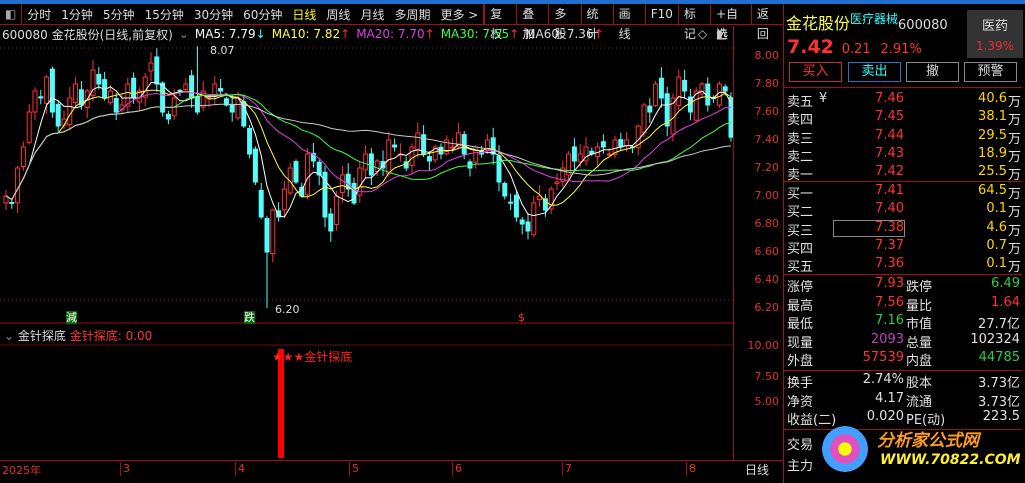  Describe the element at coordinates (693, 22) in the screenshot. I see `toolbar-button: 标记` at that location.